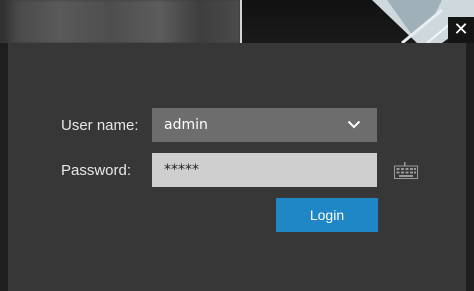 This screenshot has width=474, height=291. What do you see at coordinates (96, 170) in the screenshot?
I see `password-label: Password:` at bounding box center [96, 170].